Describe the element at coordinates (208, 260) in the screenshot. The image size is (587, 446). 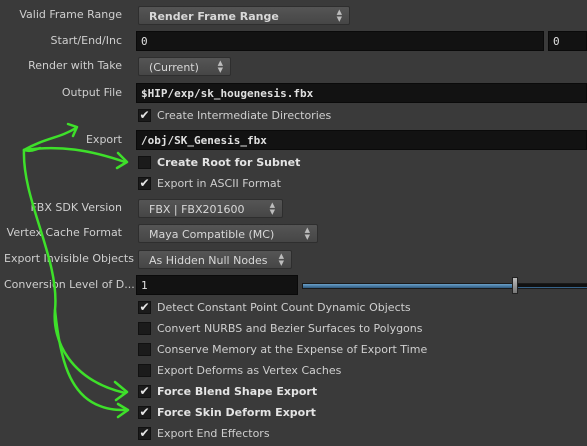
I see `export-invisible-objects-value: As Hidden Null Nodes` at that location.